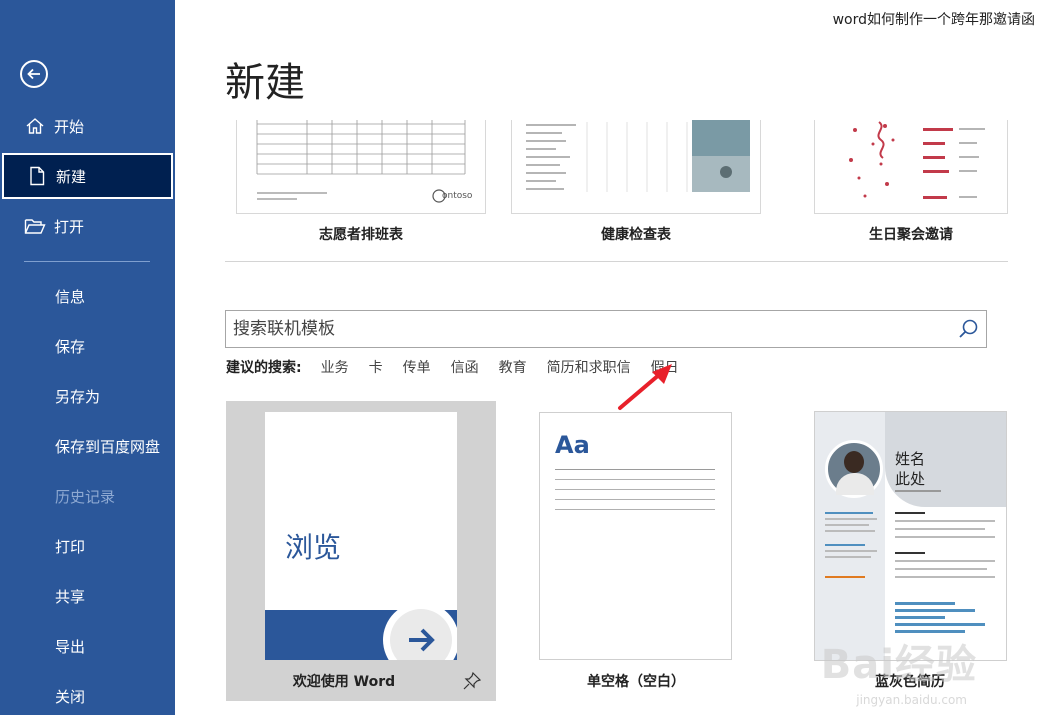 This screenshot has height=715, width=1037. I want to click on sidebar-item-print: 打印, so click(87, 546).